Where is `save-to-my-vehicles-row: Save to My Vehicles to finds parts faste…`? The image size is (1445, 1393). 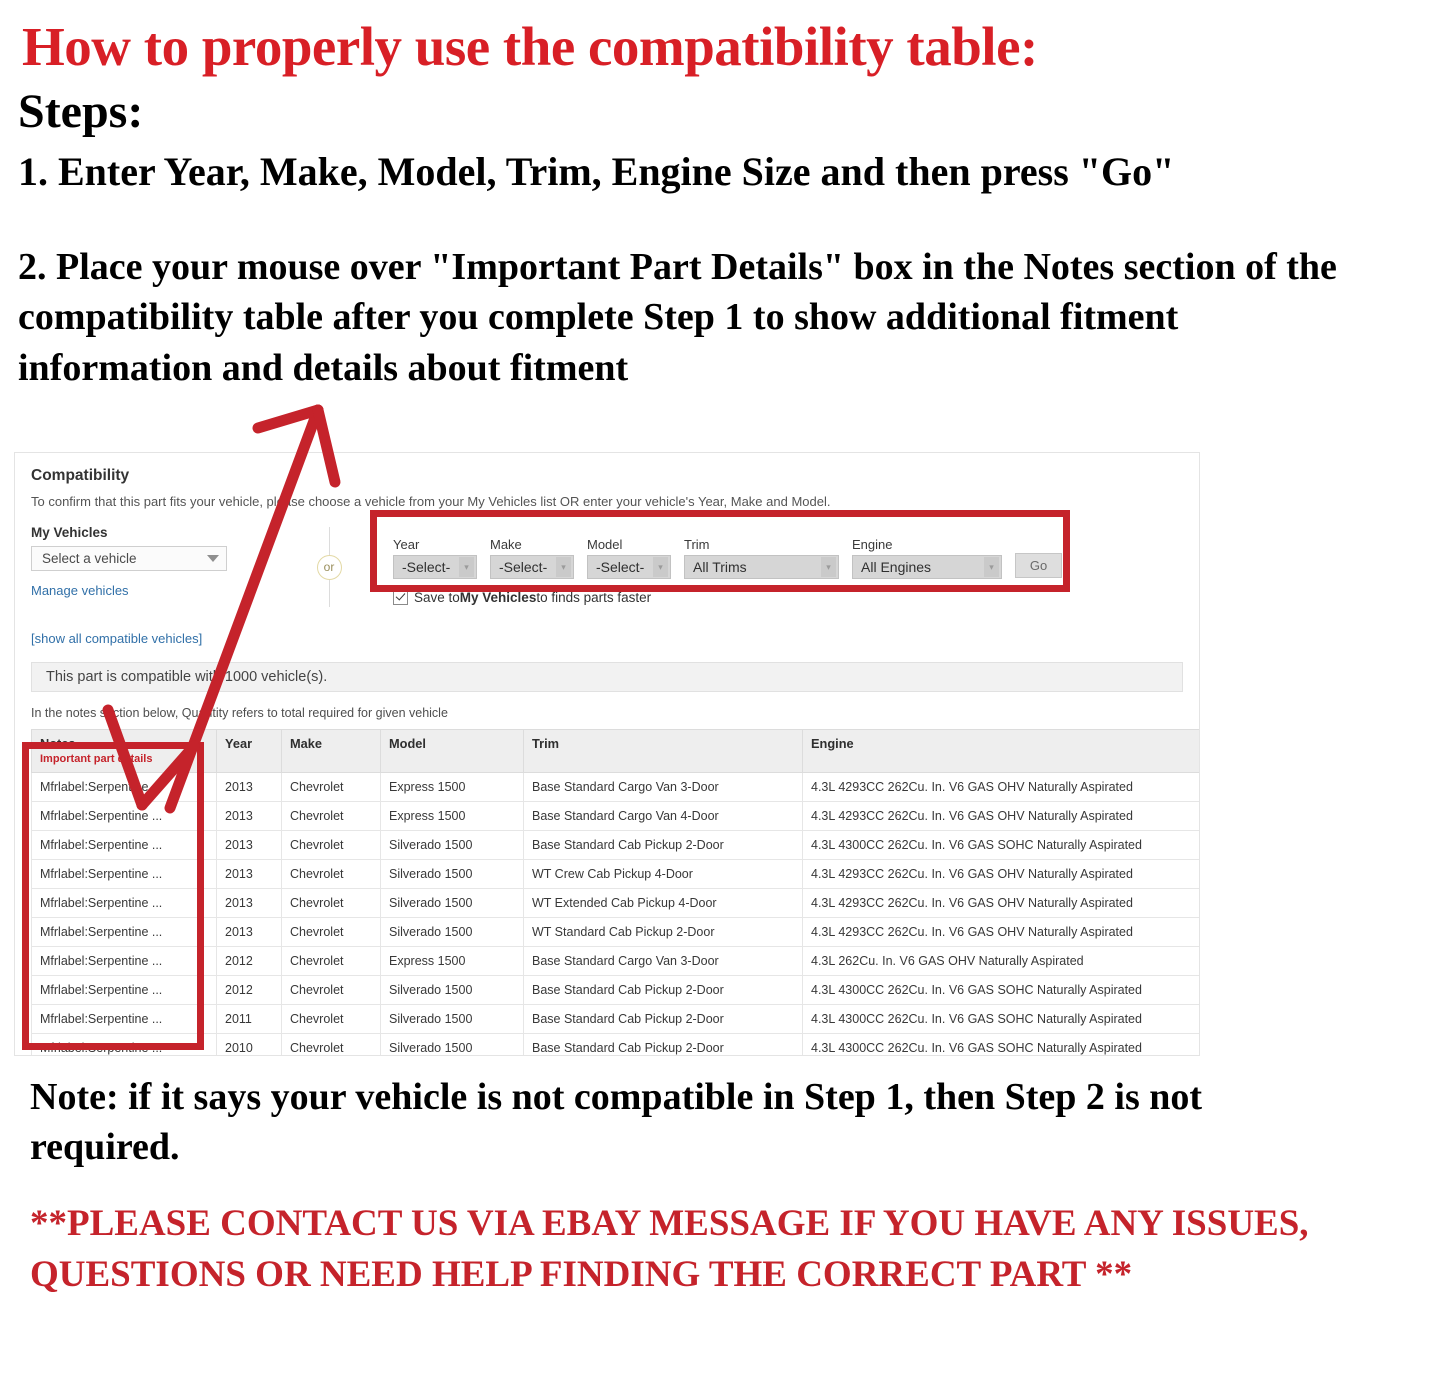
save-to-my-vehicles-row: Save to My Vehicles to finds parts faste… is located at coordinates (788, 597).